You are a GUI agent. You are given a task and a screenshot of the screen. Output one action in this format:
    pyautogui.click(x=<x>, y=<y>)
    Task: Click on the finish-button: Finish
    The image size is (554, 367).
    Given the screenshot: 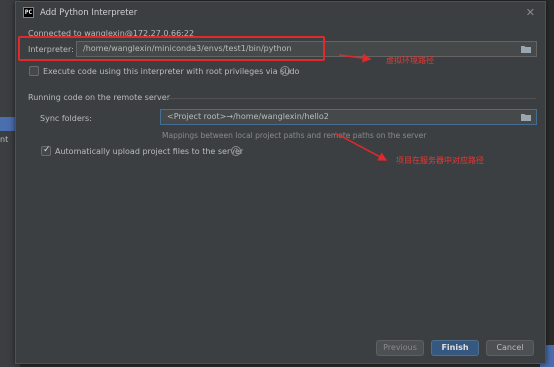 What is the action you would take?
    pyautogui.click(x=455, y=348)
    